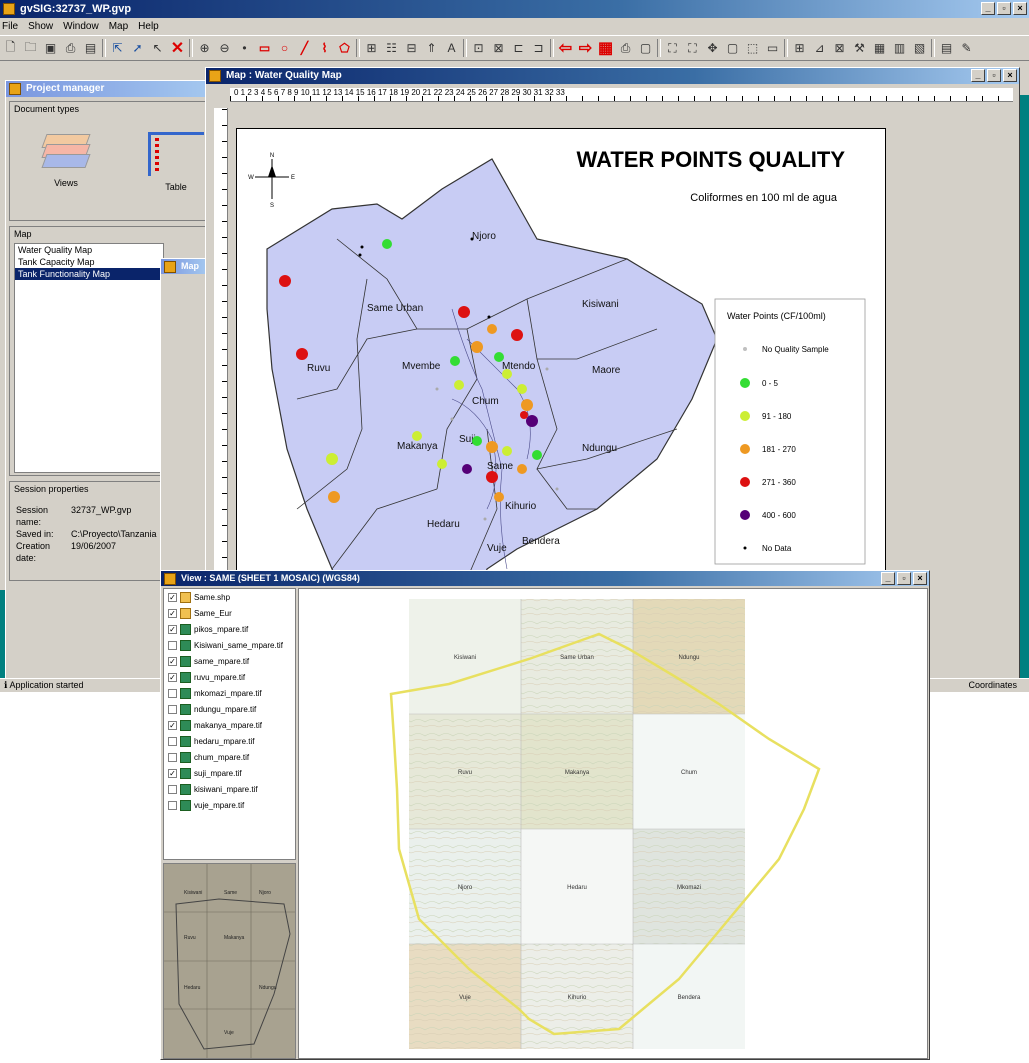  Describe the element at coordinates (992, 685) in the screenshot. I see `coordinates-label: Coordinates` at that location.